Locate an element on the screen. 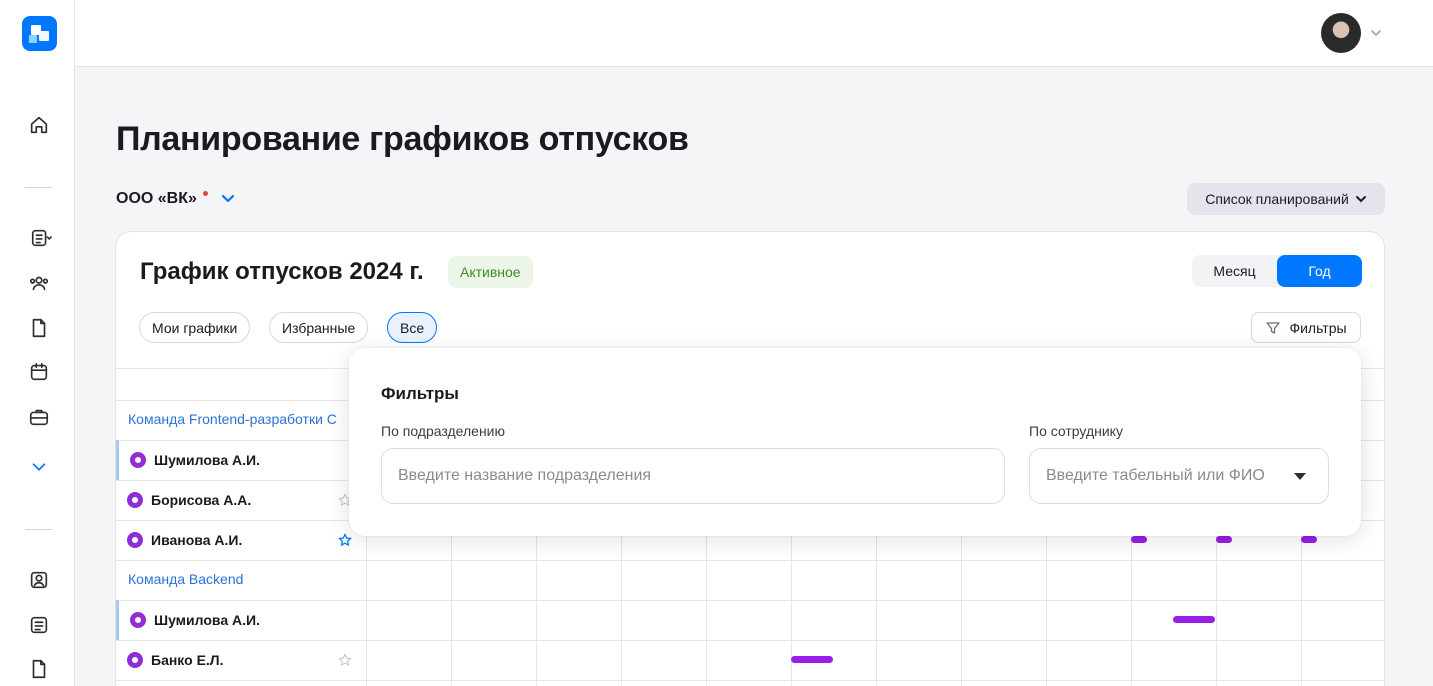 Image resolution: width=1433 pixels, height=686 pixels. status-badge: Активное is located at coordinates (490, 272).